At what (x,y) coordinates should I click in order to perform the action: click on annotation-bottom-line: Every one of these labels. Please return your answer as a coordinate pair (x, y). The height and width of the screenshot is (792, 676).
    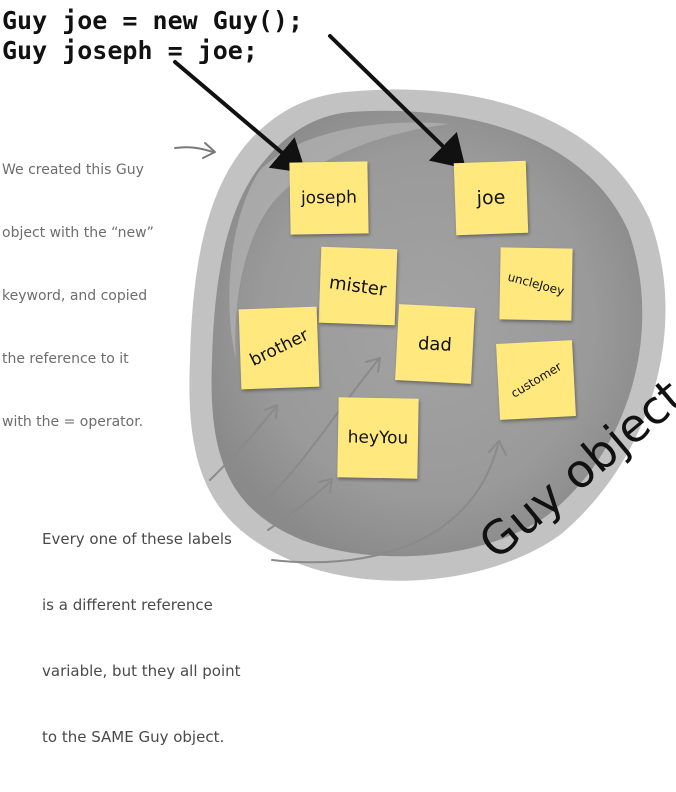
    Looking at the image, I should click on (137, 539).